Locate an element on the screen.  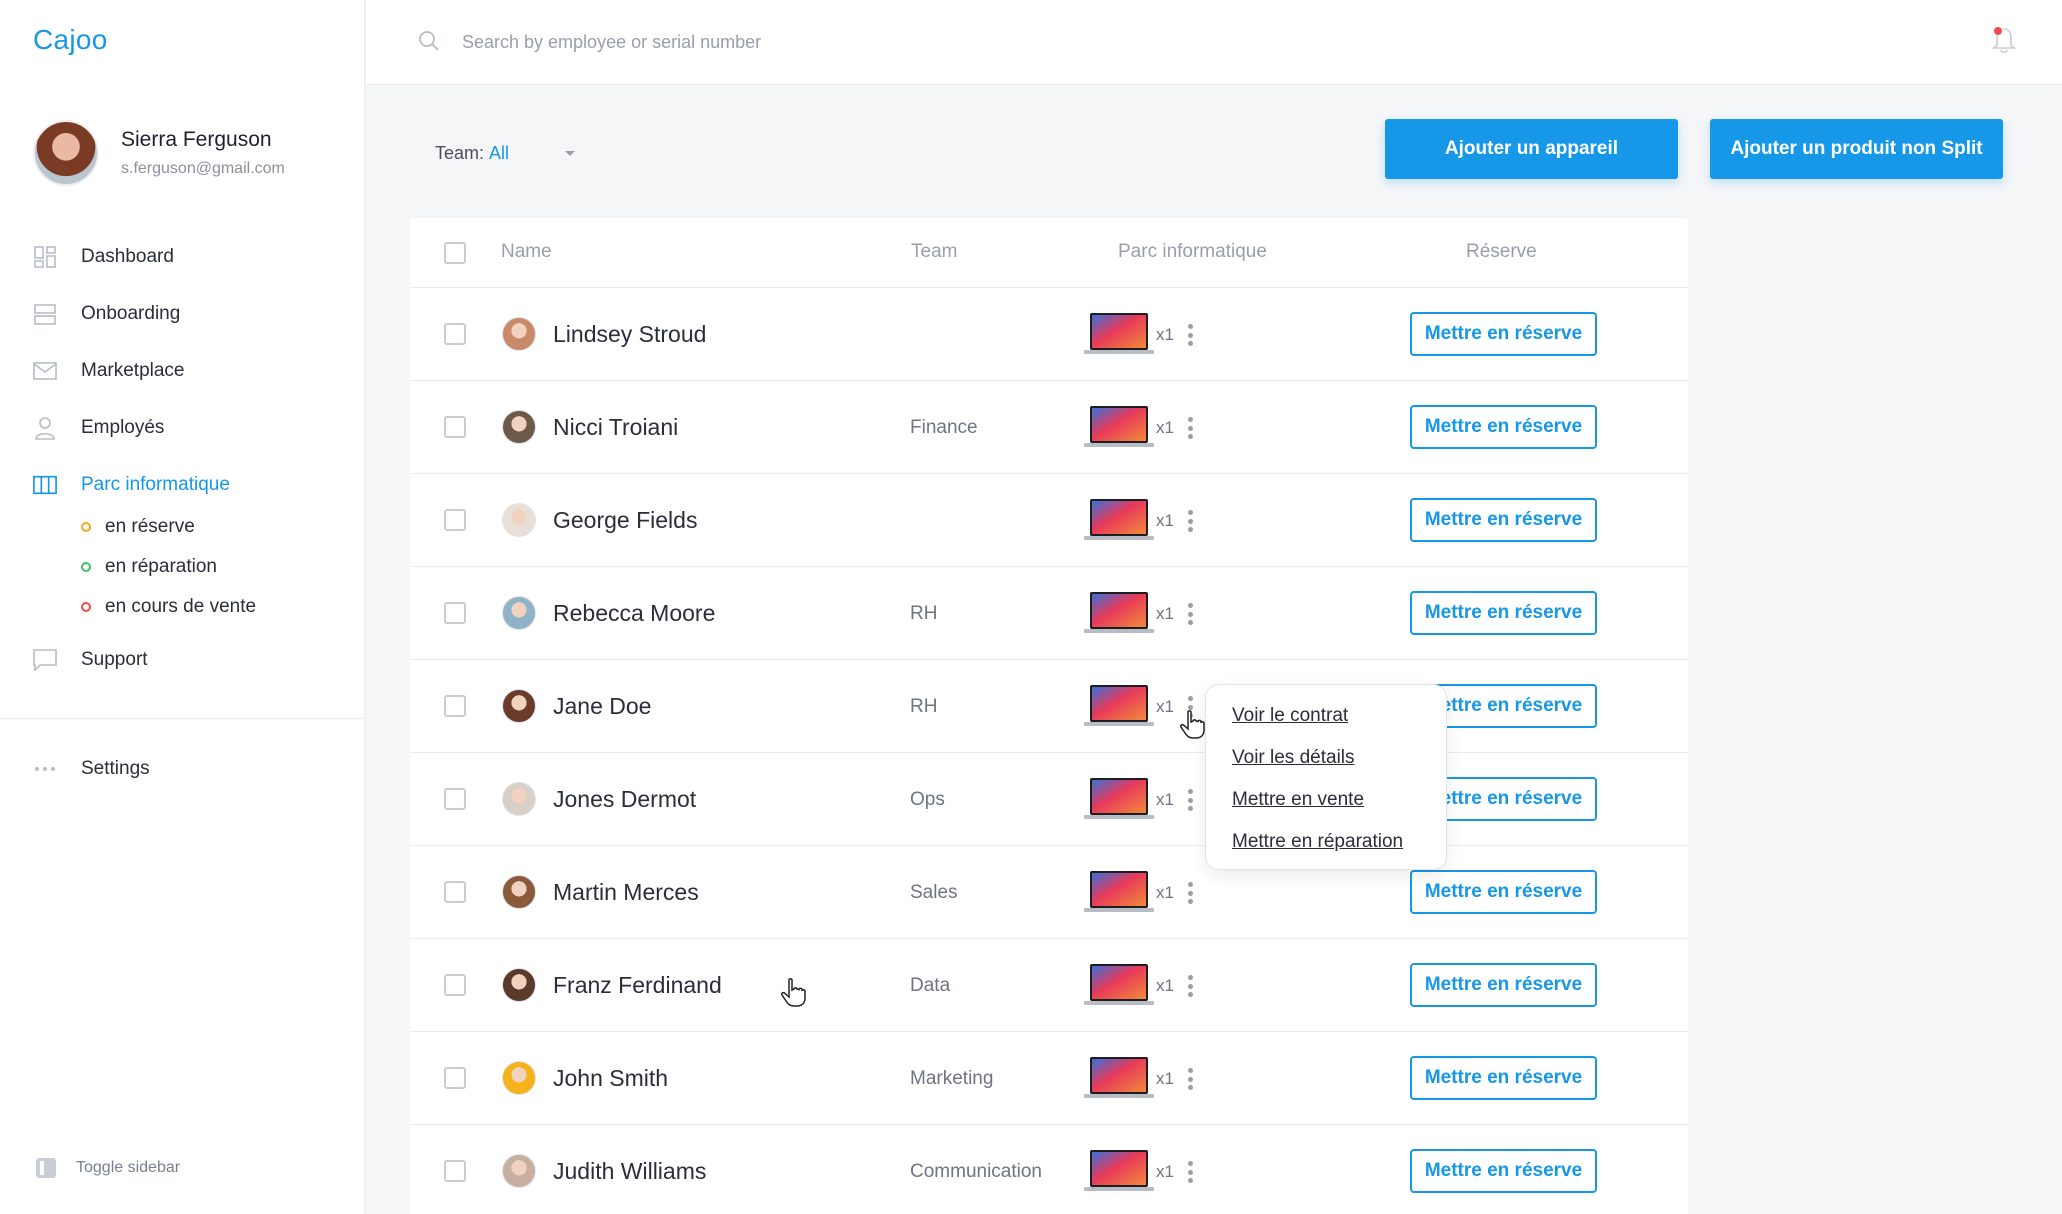
sidebar-divider is located at coordinates (182, 718).